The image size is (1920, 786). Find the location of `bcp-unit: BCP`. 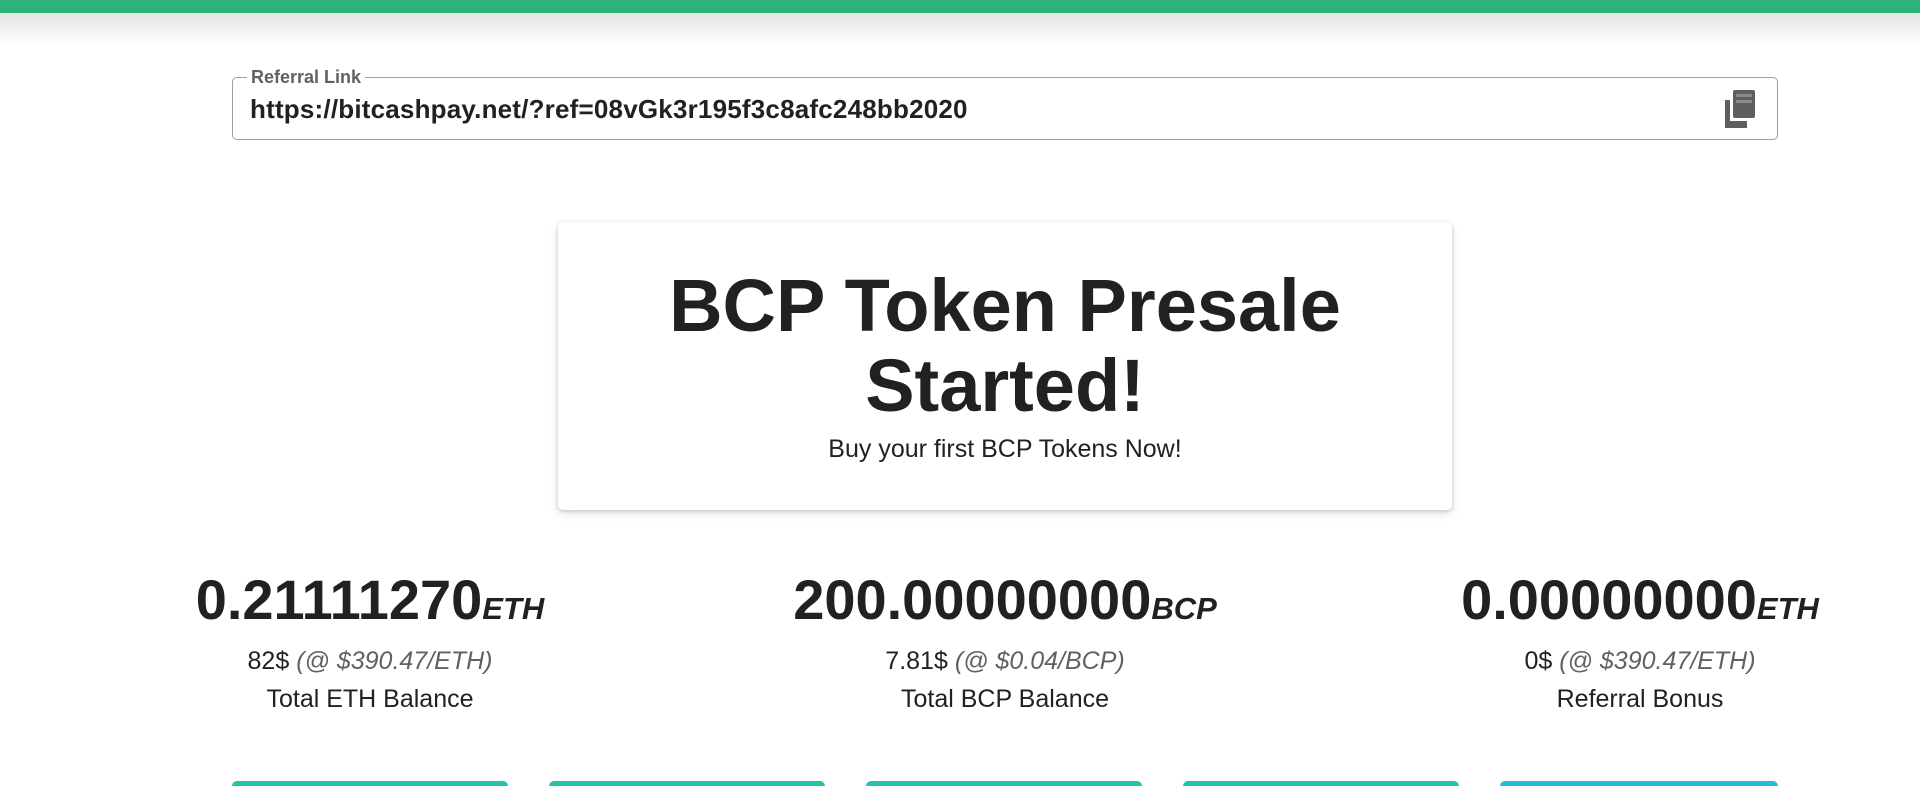

bcp-unit: BCP is located at coordinates (1184, 608).